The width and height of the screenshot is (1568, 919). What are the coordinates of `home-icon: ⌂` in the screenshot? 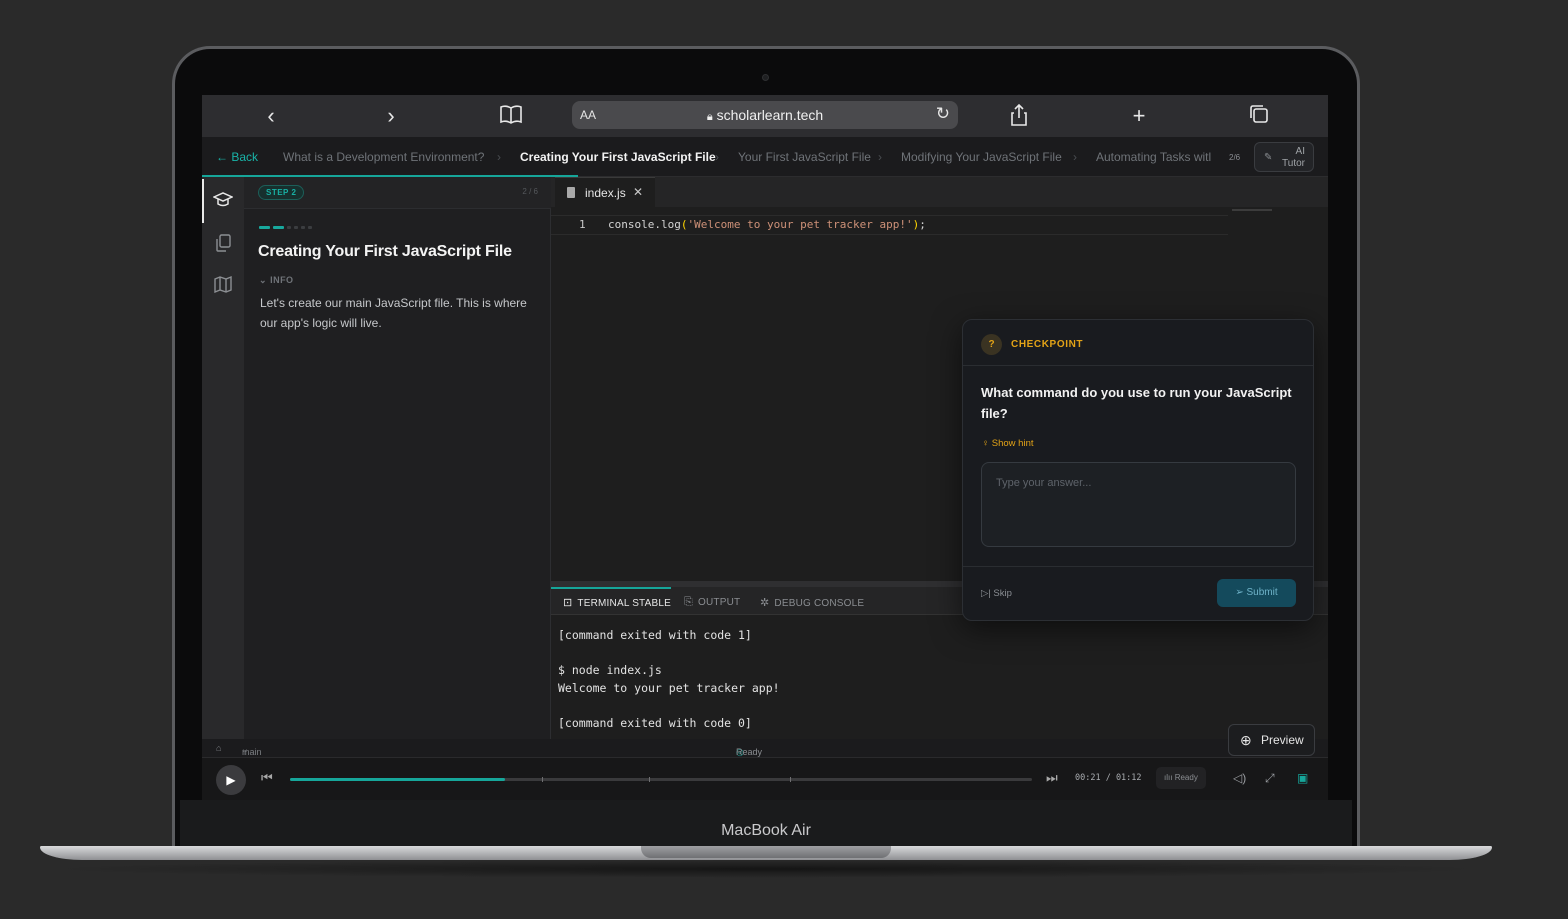 It's located at (218, 748).